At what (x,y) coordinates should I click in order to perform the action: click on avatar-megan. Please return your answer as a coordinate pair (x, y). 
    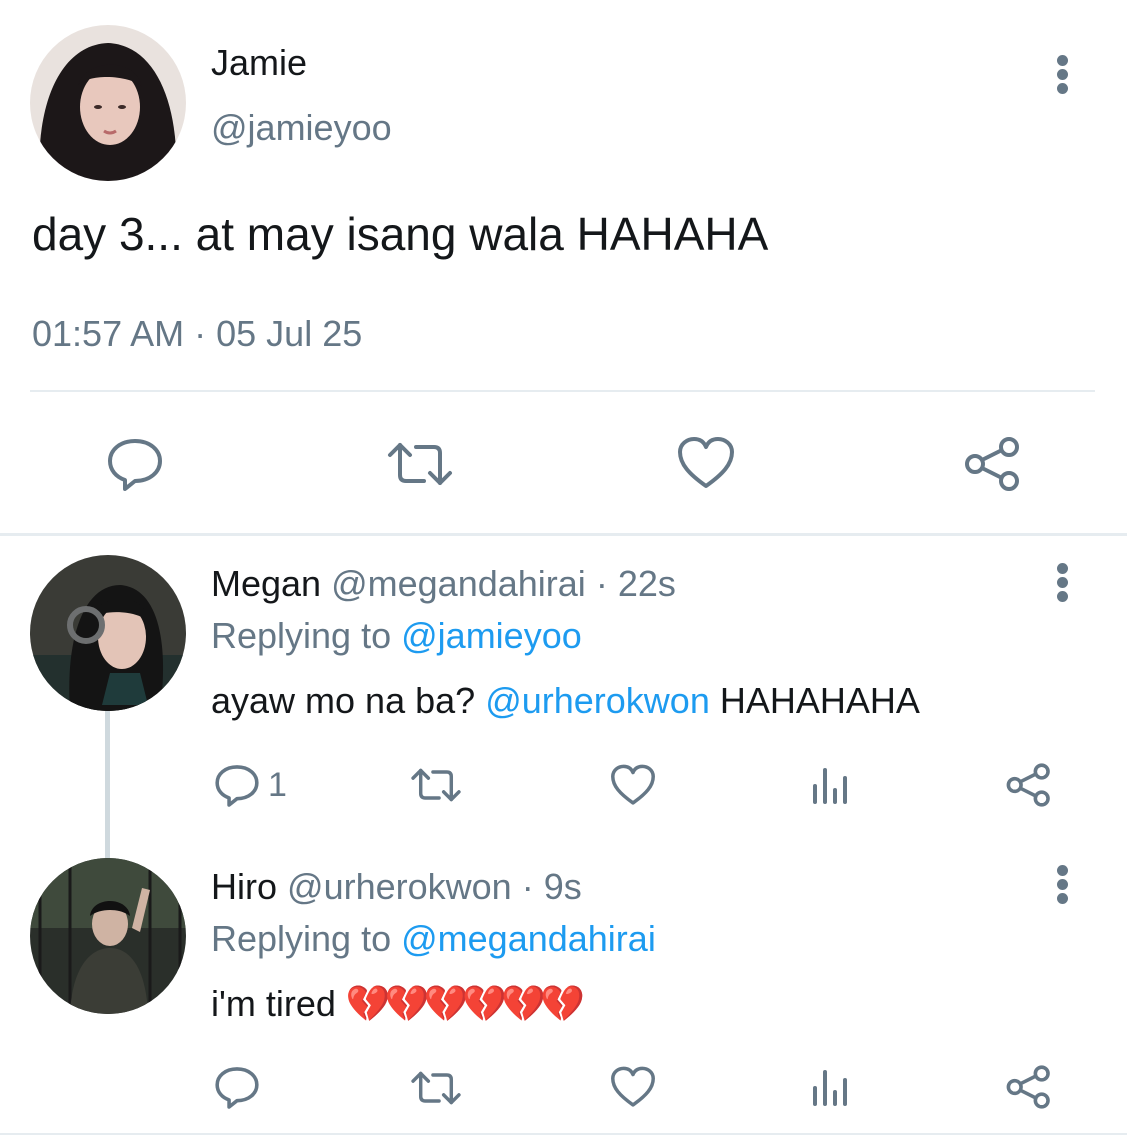
    Looking at the image, I should click on (108, 633).